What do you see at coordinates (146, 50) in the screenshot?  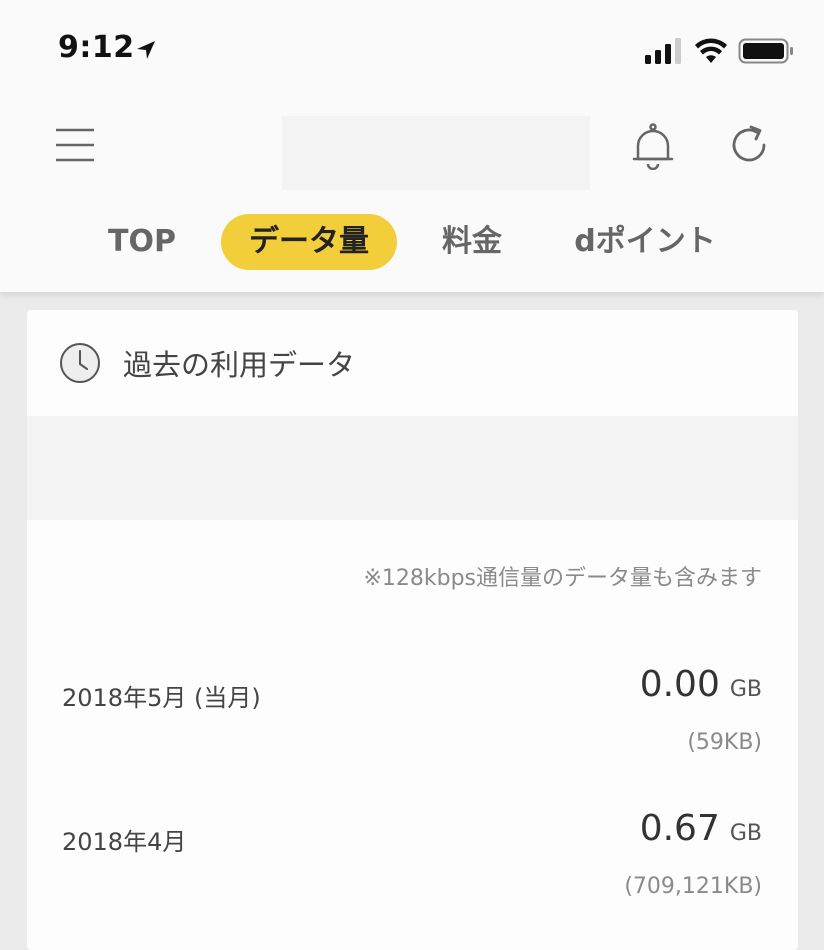 I see `location-arrow-icon` at bounding box center [146, 50].